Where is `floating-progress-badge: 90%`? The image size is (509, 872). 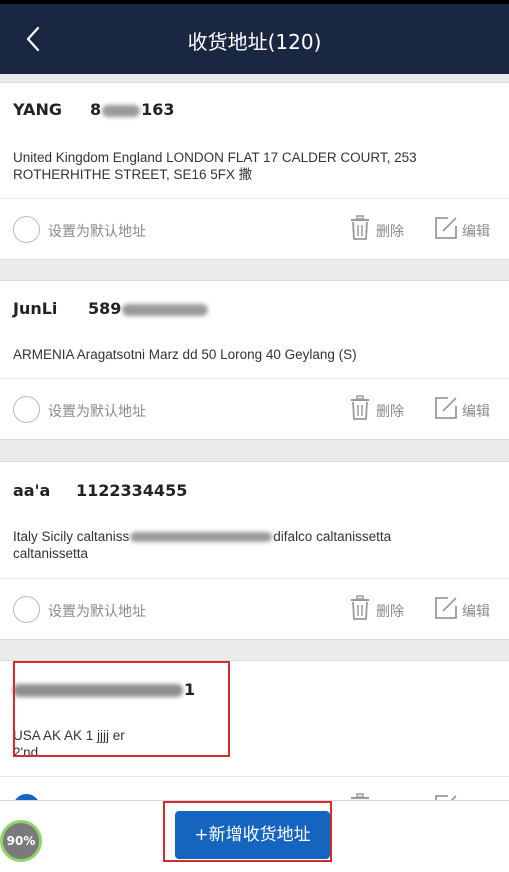
floating-progress-badge: 90% is located at coordinates (21, 841).